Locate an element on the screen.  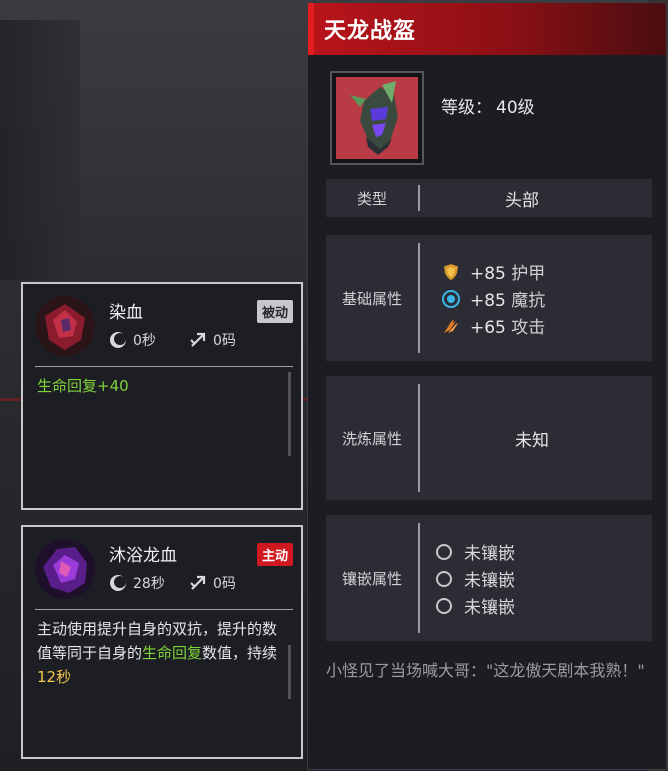
active-badge: 主动 is located at coordinates (274, 554).